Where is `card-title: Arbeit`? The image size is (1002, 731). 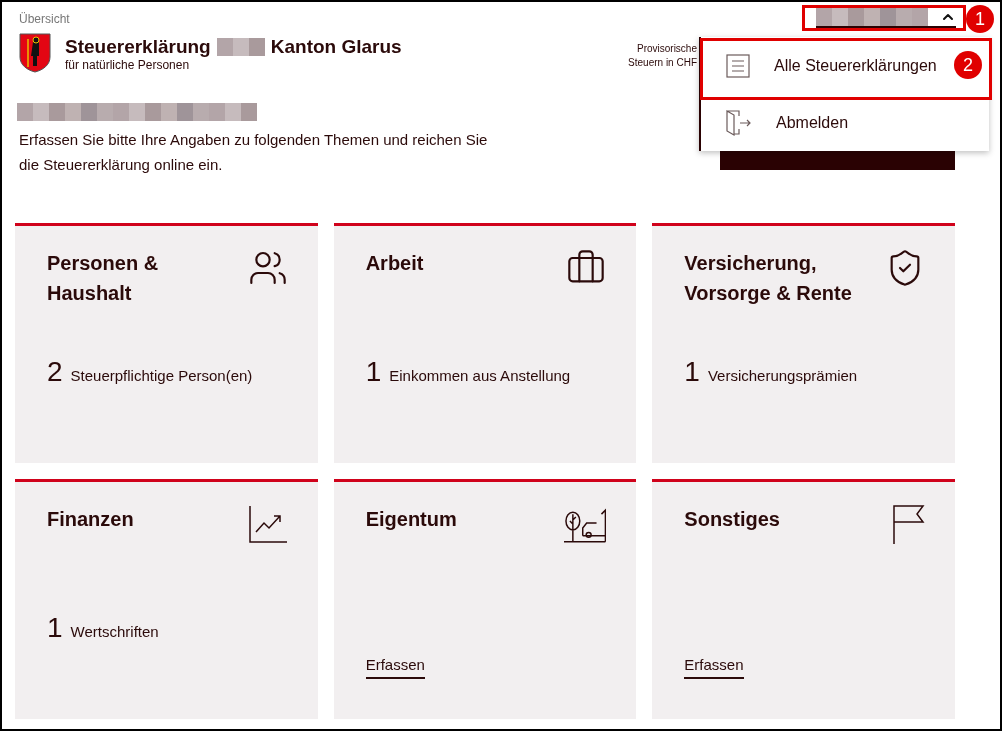
card-title: Arbeit is located at coordinates (395, 263).